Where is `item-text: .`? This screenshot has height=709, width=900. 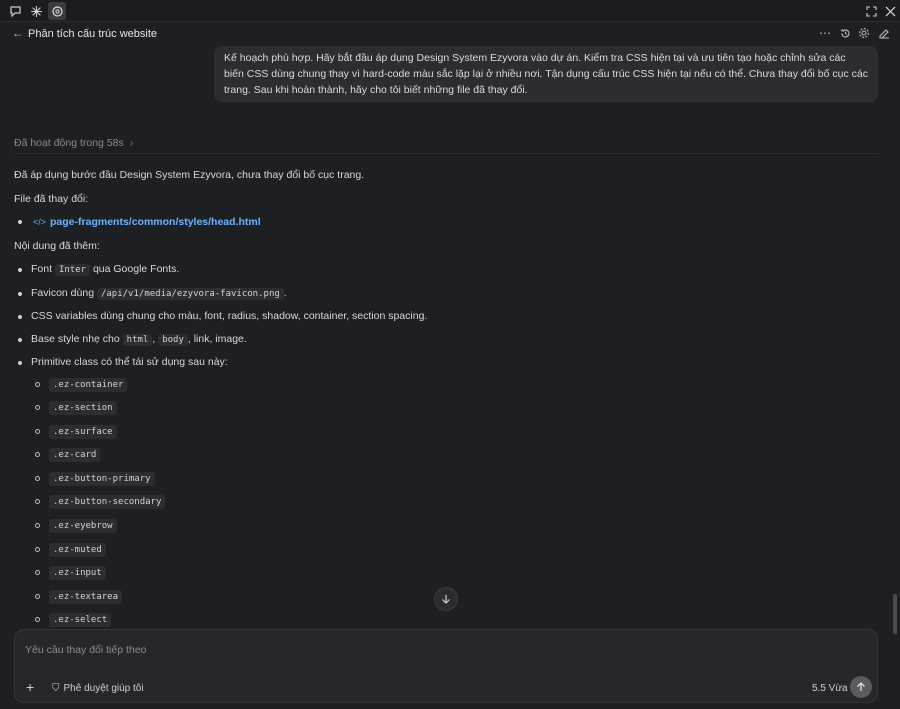
item-text: . is located at coordinates (285, 293).